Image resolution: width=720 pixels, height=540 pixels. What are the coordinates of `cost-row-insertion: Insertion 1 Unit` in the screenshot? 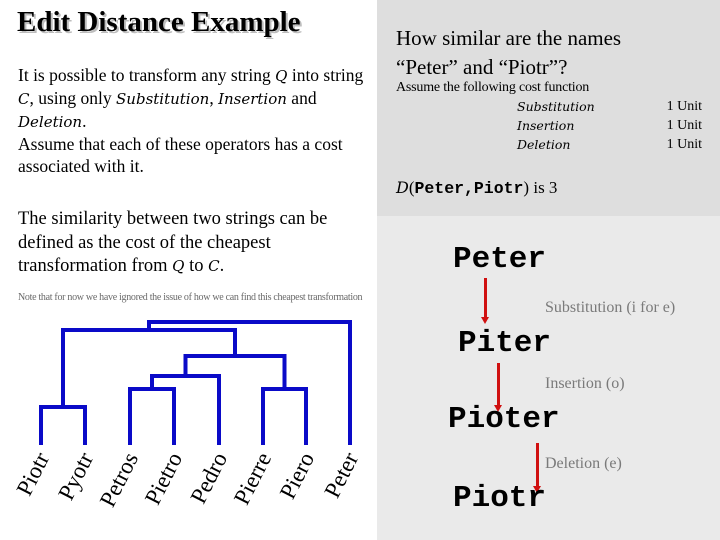 It's located at (609, 127).